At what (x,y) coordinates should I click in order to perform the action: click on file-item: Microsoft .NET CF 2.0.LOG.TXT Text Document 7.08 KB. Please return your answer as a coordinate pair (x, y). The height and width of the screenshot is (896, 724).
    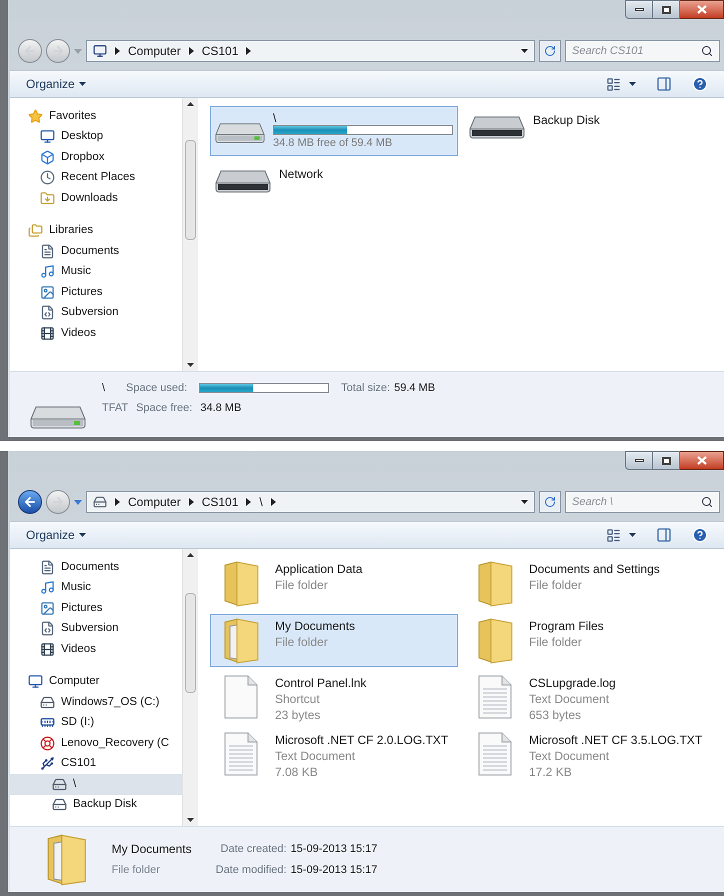
    Looking at the image, I should click on (334, 754).